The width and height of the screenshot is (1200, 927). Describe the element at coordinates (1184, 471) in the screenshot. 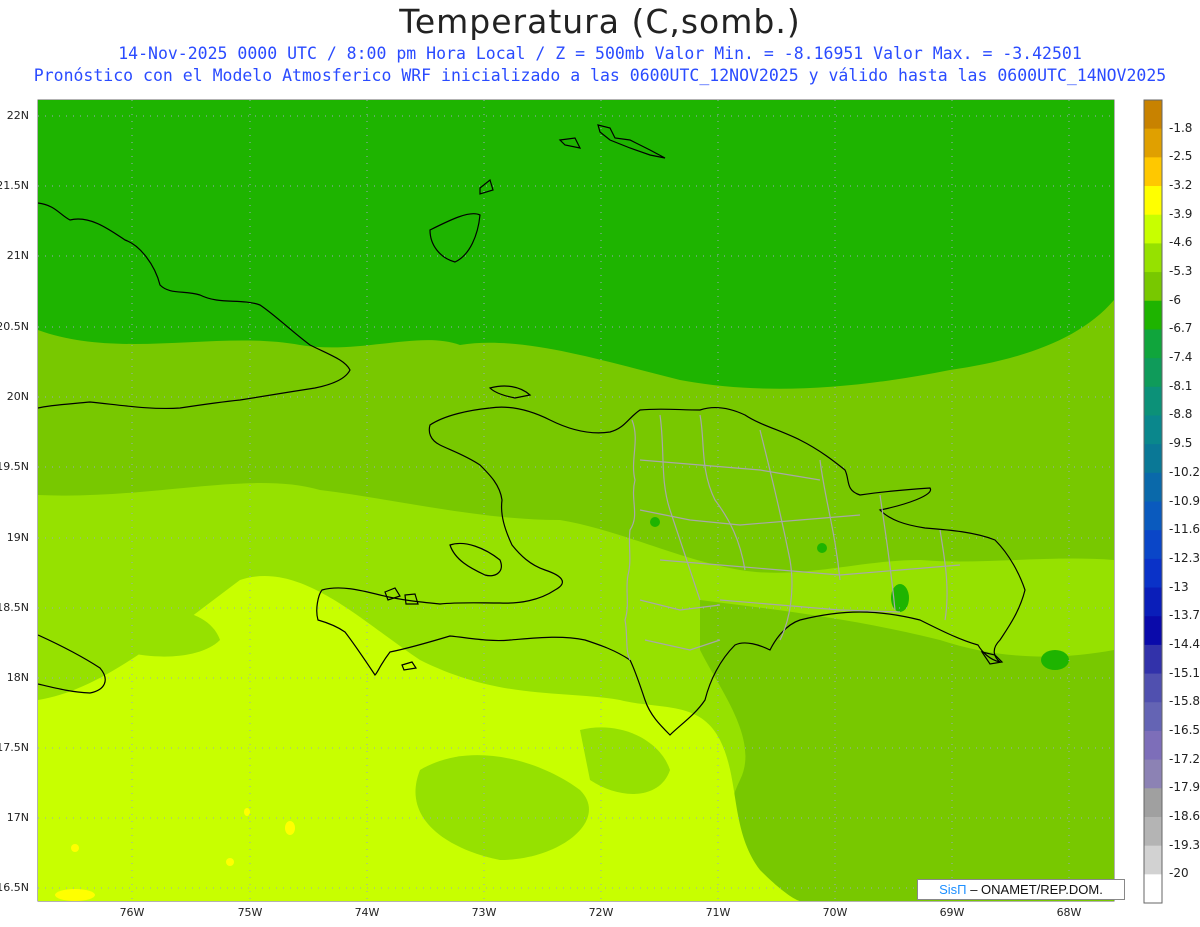

I see `colorbar-tick-label: -10.2` at that location.